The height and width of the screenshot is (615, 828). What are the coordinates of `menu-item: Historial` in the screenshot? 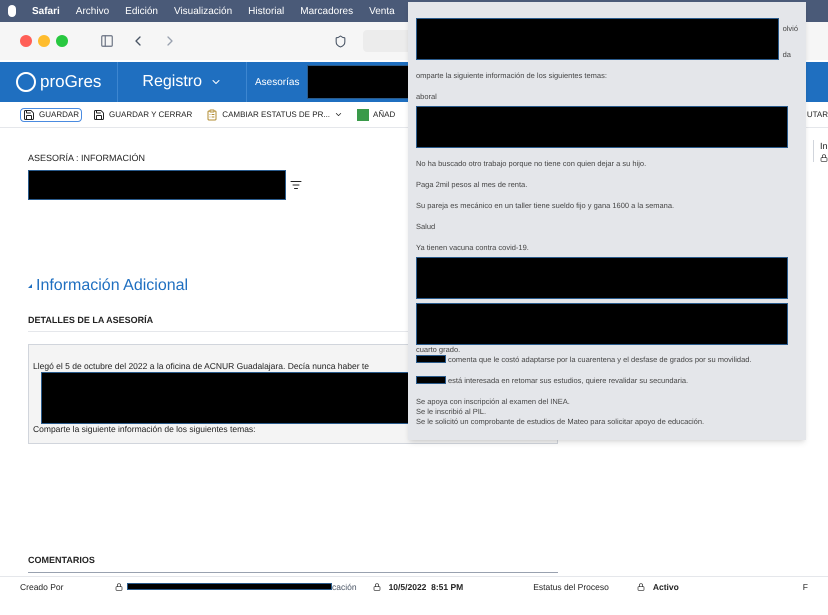 It's located at (266, 11).